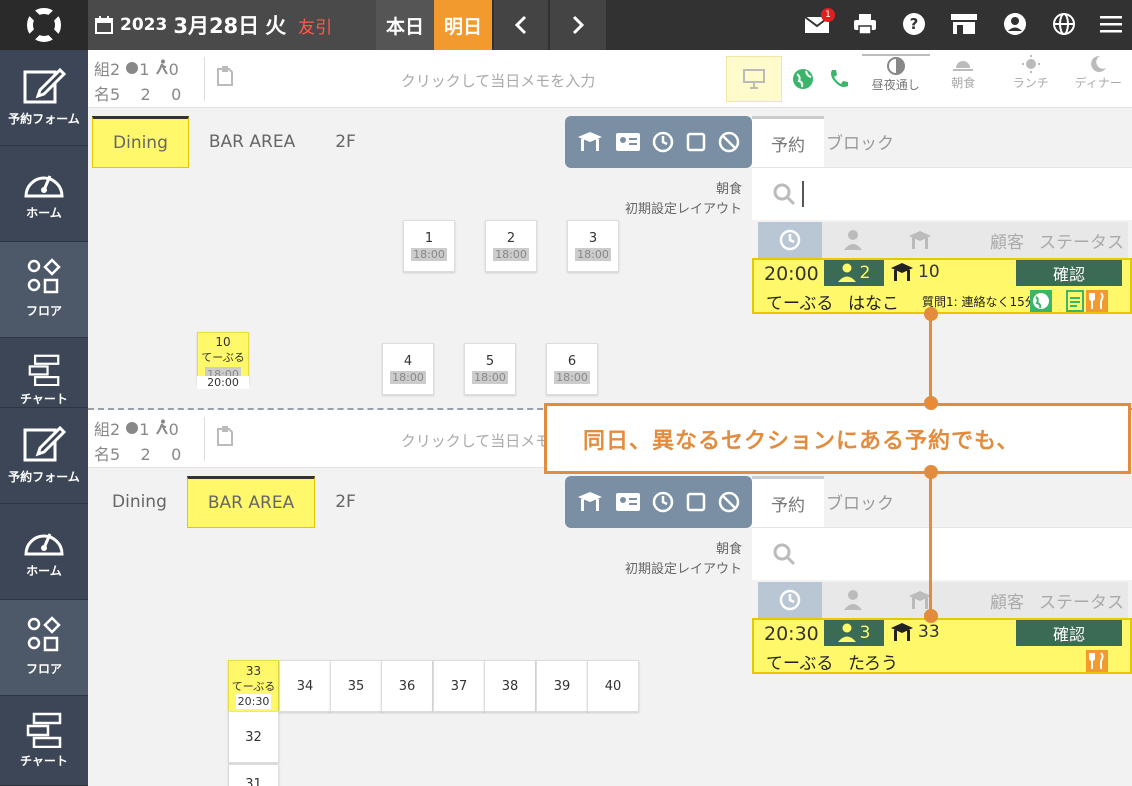 Image resolution: width=1132 pixels, height=786 pixels. I want to click on date-year: 2023, so click(144, 25).